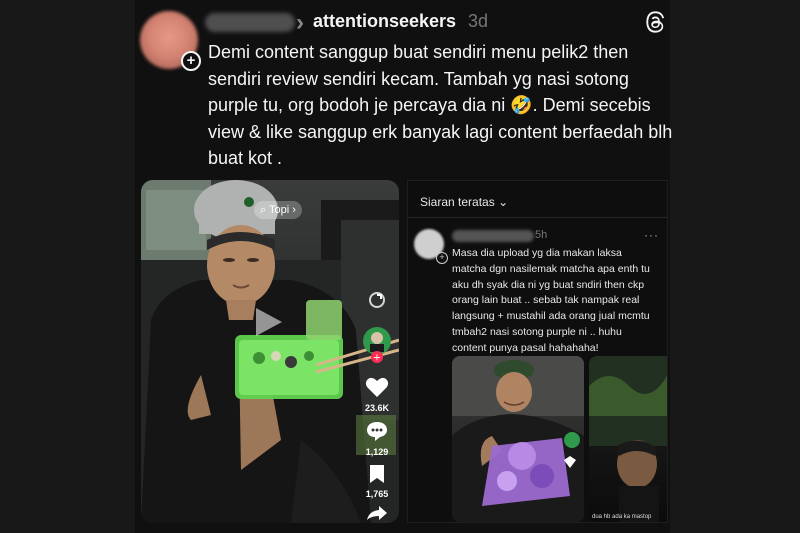 The height and width of the screenshot is (533, 800). I want to click on bookmark-icon: 1,765, so click(377, 481).